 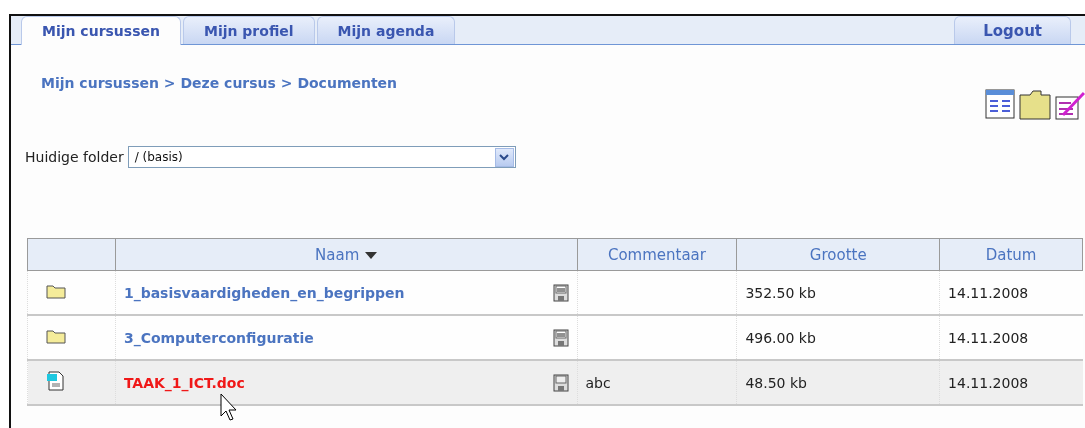 What do you see at coordinates (780, 292) in the screenshot?
I see `size-text: 352.50 kb` at bounding box center [780, 292].